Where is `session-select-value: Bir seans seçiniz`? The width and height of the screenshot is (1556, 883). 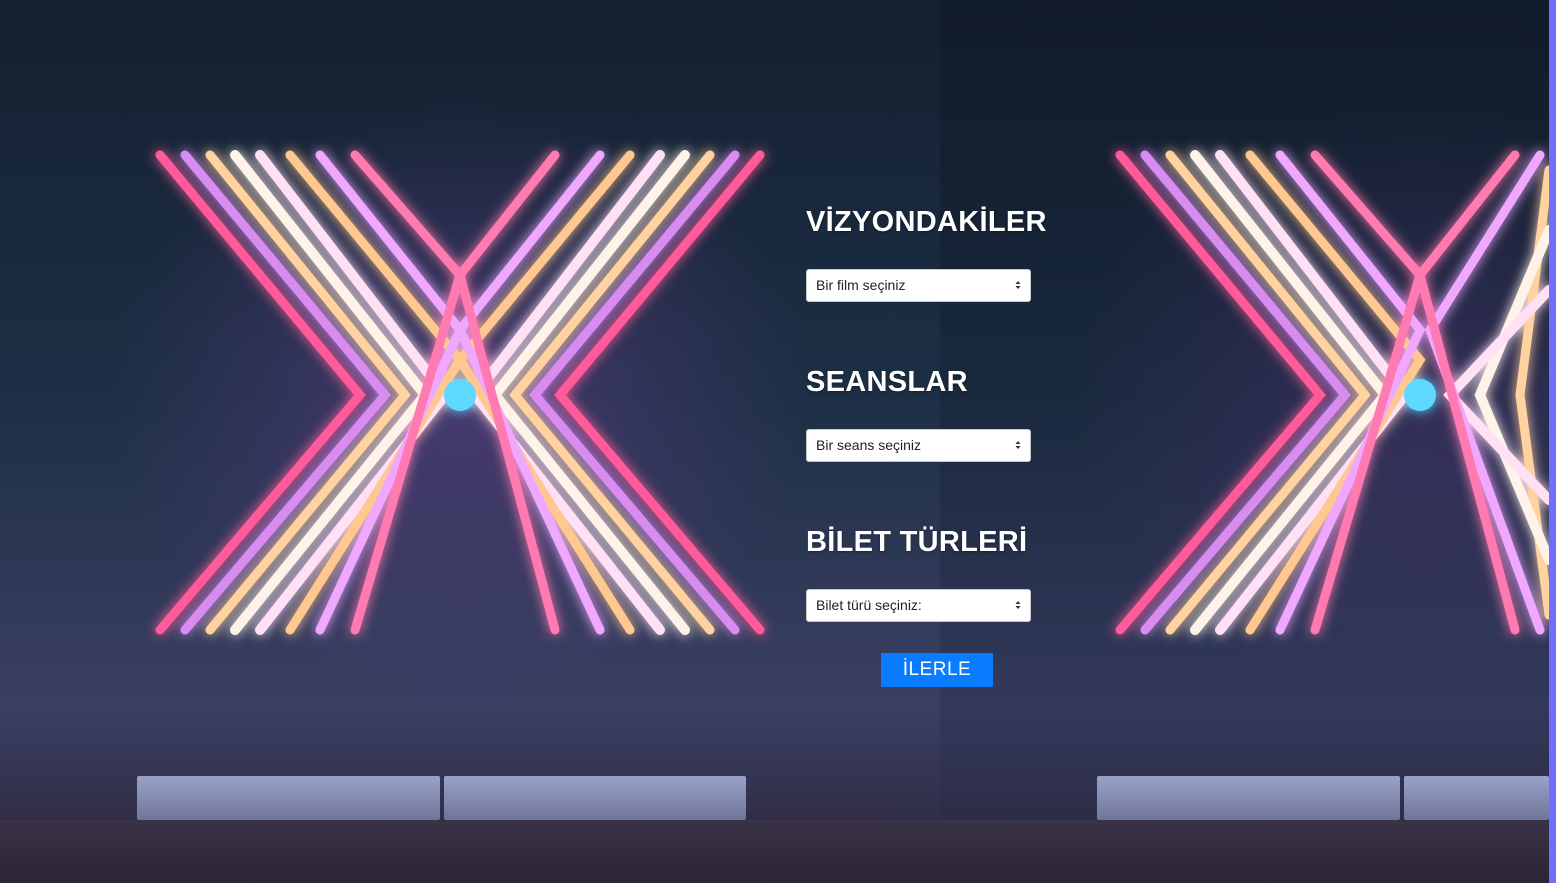 session-select-value: Bir seans seçiniz is located at coordinates (869, 445).